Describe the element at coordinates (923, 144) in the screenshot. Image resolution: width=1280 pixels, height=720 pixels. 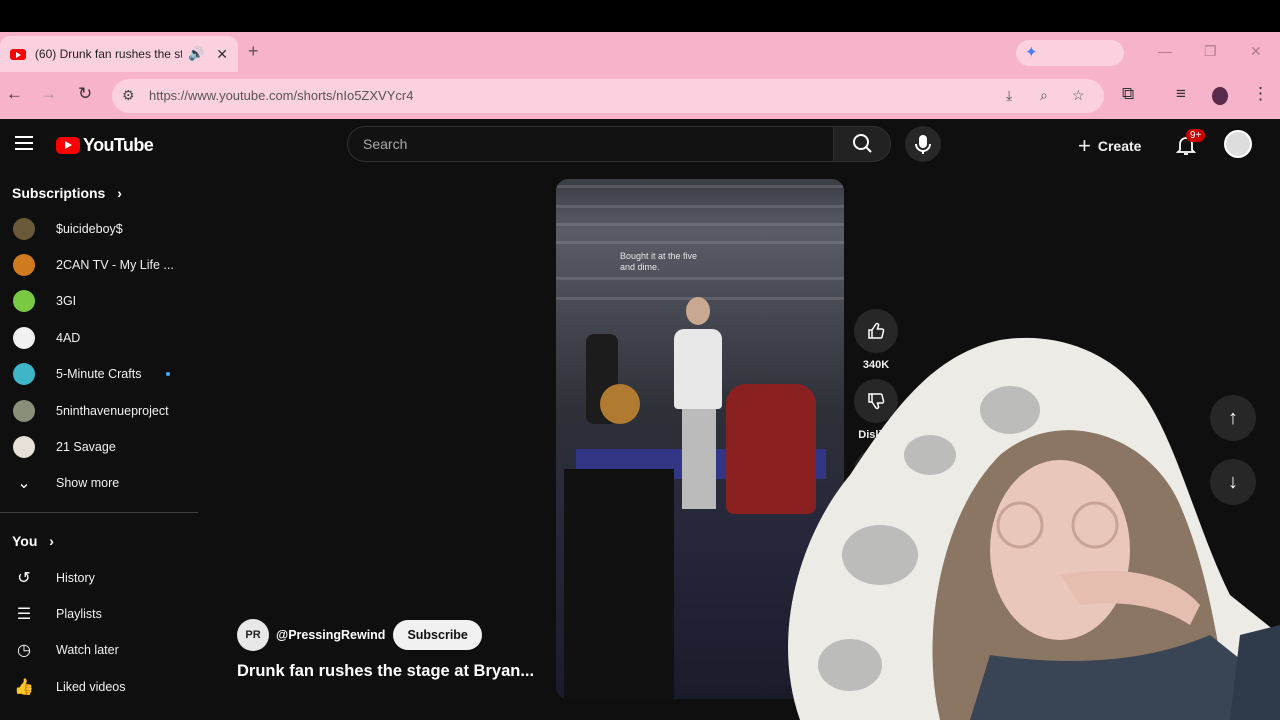
I see `voice-search-button` at that location.